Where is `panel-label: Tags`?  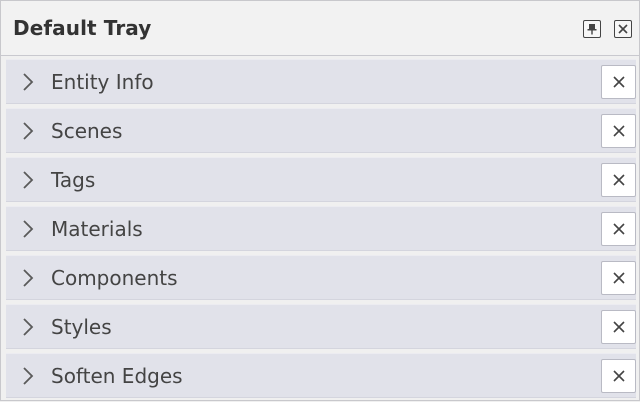
panel-label: Tags is located at coordinates (73, 180).